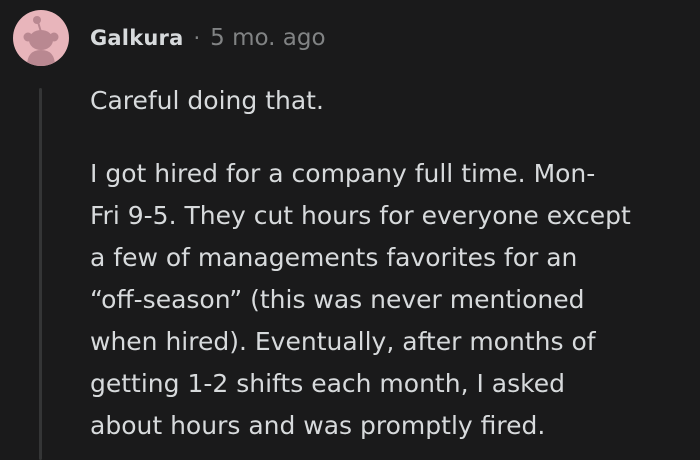 The height and width of the screenshot is (460, 700). I want to click on comment-line: a few of managements favorites for an, so click(334, 257).